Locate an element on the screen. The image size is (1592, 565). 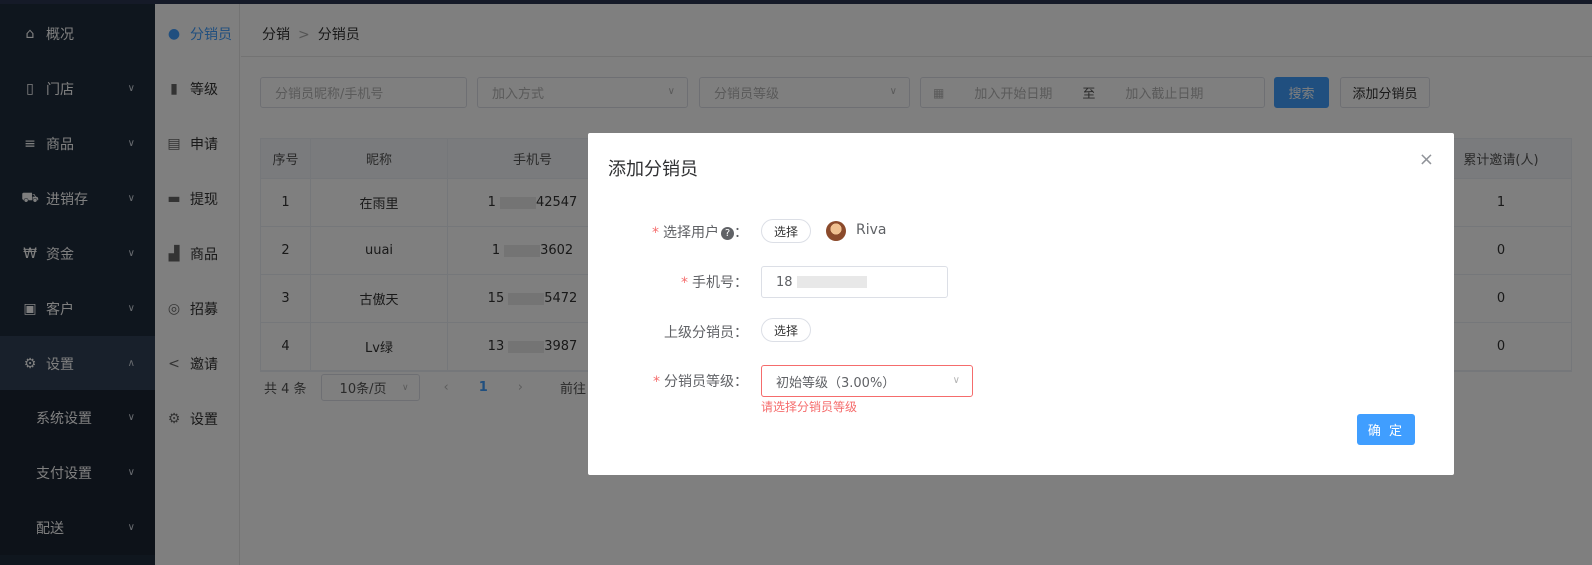
level-select: 初始等级（3.00%） ∨ is located at coordinates (867, 381).